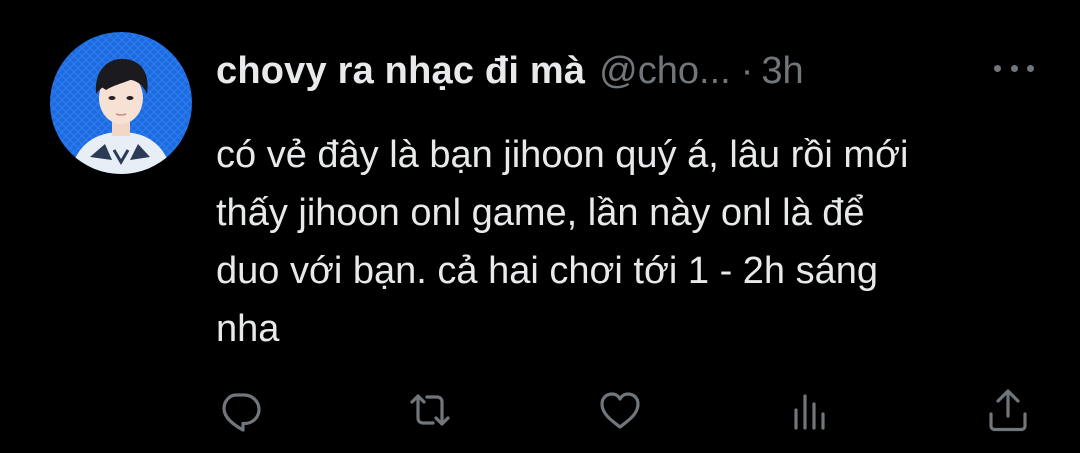  I want to click on reply-icon, so click(241, 412).